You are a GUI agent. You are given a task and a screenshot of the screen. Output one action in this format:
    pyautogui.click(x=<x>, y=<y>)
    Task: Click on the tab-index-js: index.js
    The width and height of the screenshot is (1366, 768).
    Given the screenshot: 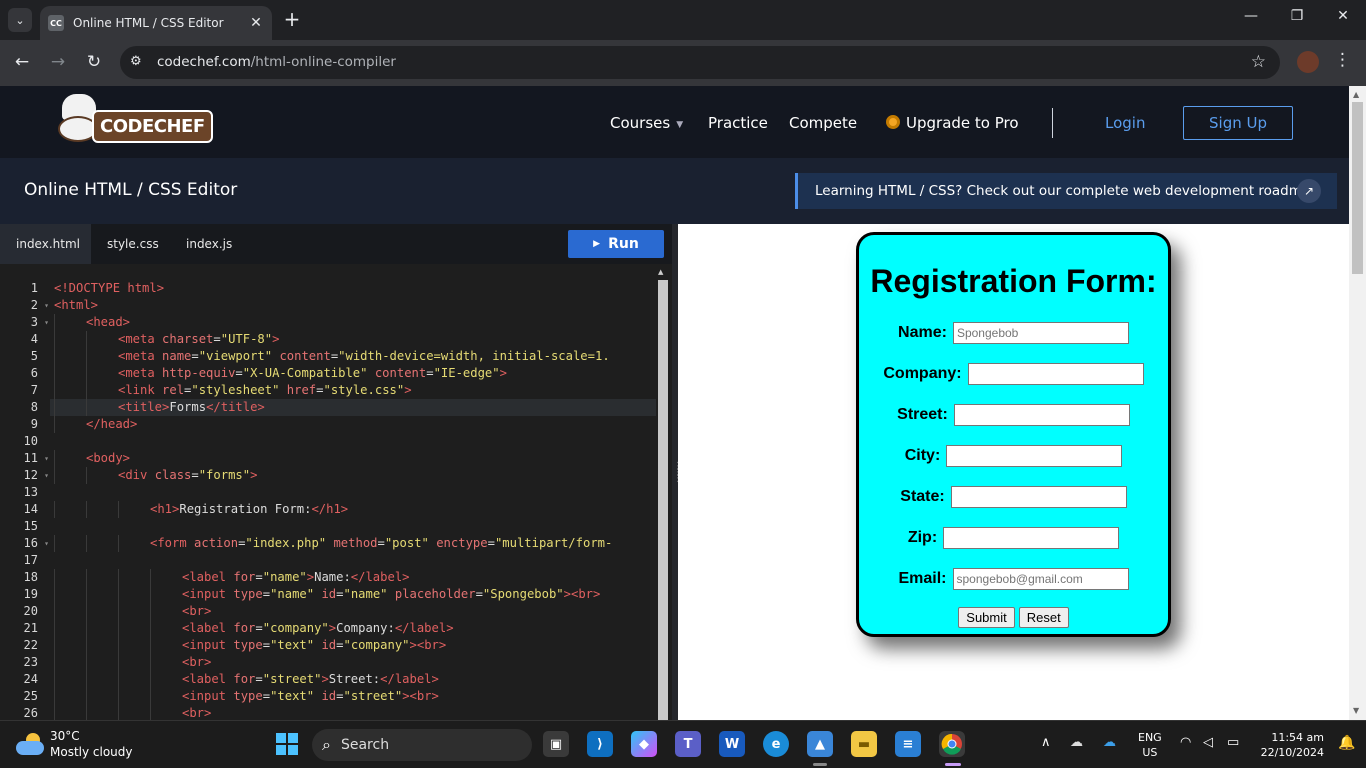 What is the action you would take?
    pyautogui.click(x=209, y=244)
    